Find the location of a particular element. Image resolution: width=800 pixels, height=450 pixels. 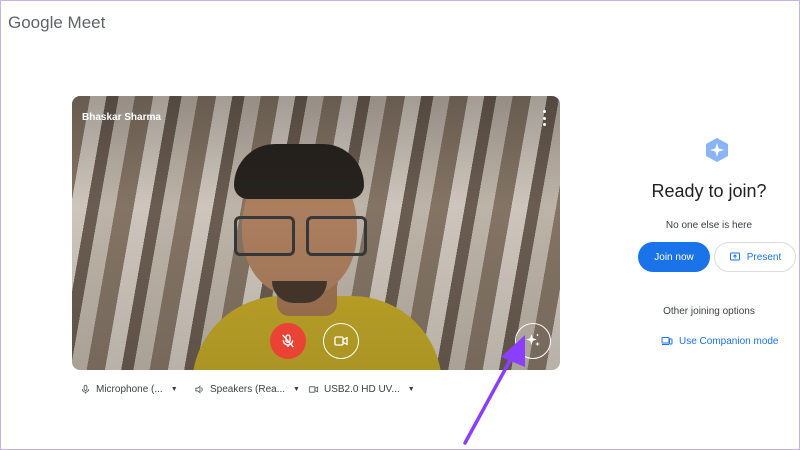

speakers-select: Speakers (Rea... ▼ is located at coordinates (247, 389).